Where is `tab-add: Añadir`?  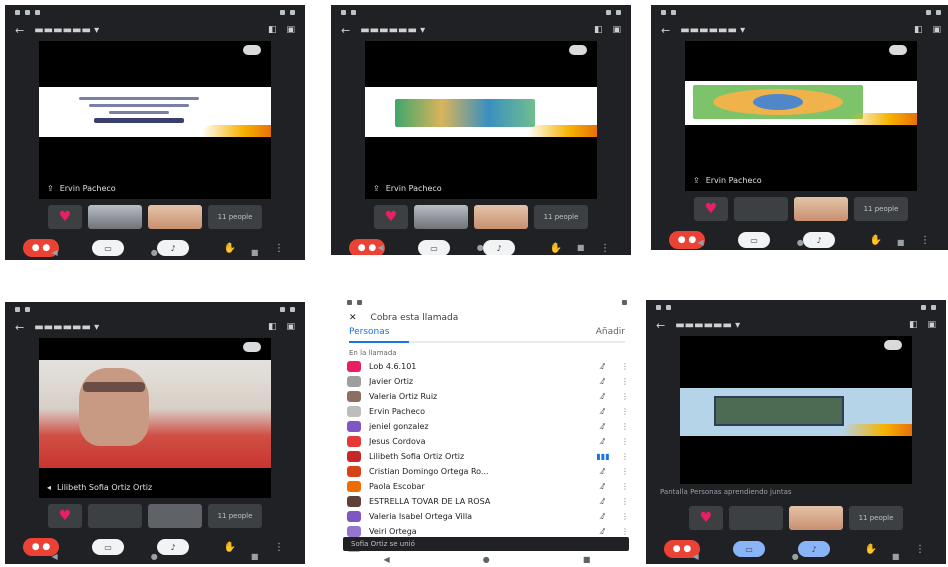 tab-add: Añadir is located at coordinates (610, 332).